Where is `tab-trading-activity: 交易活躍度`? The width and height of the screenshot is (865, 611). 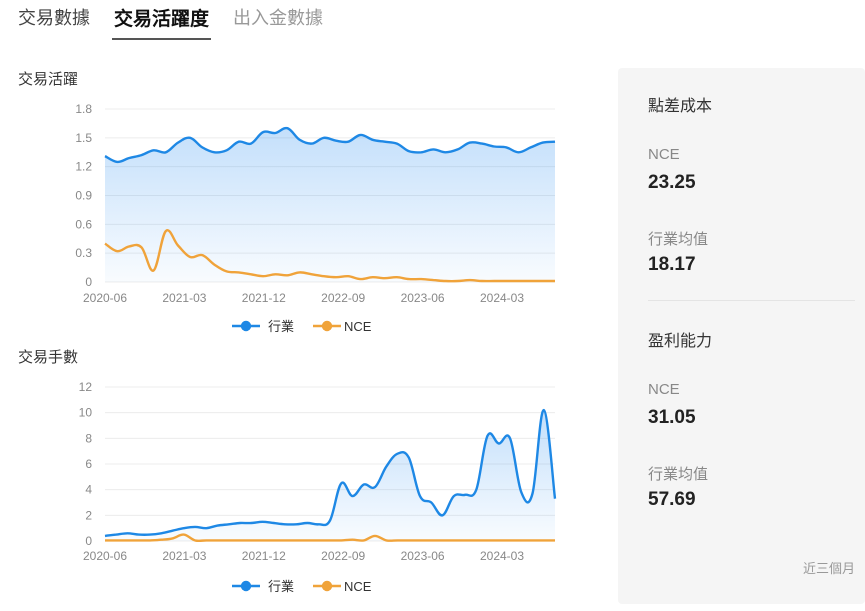 tab-trading-activity: 交易活躍度 is located at coordinates (161, 20).